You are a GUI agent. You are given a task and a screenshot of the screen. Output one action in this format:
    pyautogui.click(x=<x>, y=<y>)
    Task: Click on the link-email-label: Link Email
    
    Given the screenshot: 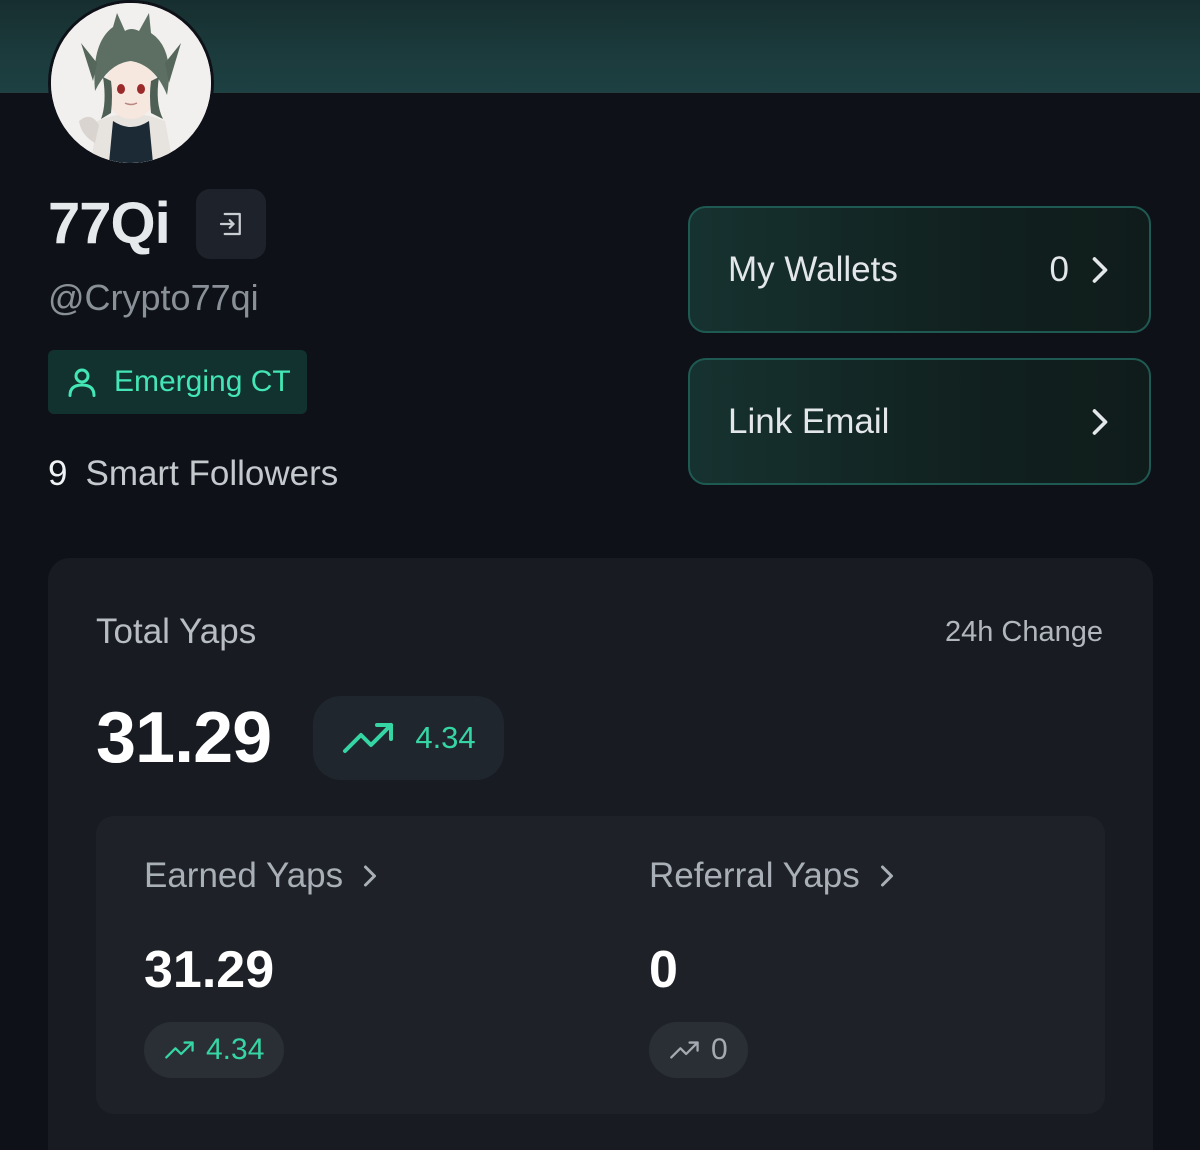 What is the action you would take?
    pyautogui.click(x=809, y=421)
    